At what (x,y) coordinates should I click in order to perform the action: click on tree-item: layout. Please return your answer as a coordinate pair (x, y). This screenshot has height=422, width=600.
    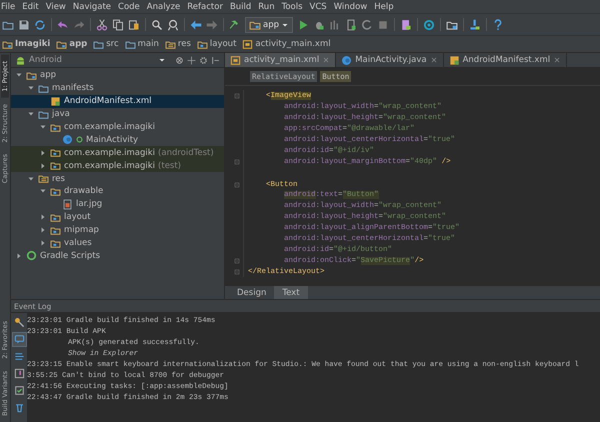
    Looking at the image, I should click on (117, 217).